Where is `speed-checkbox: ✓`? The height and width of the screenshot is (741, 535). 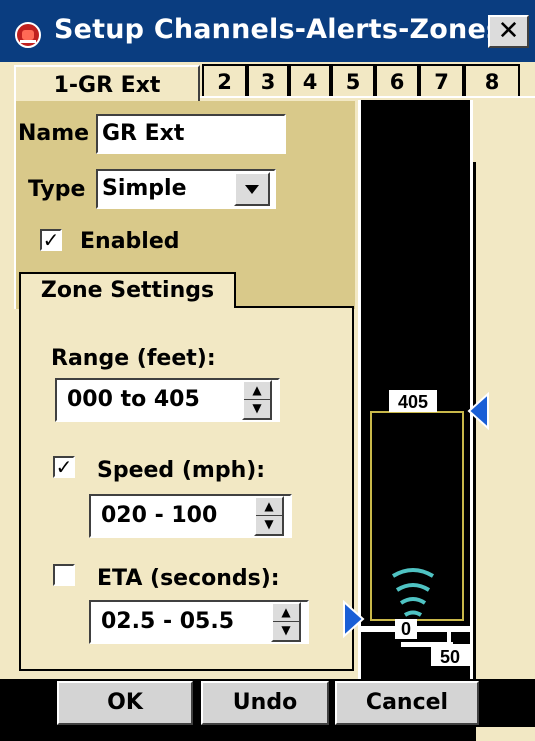 speed-checkbox: ✓ is located at coordinates (64, 467).